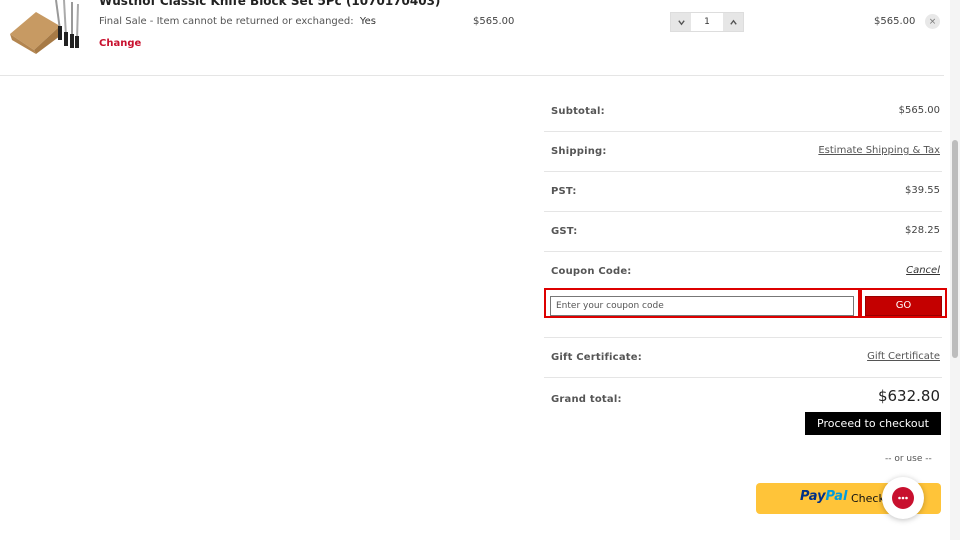 The width and height of the screenshot is (960, 540). I want to click on gift-certificate-label: Gift Certificate:, so click(596, 357).